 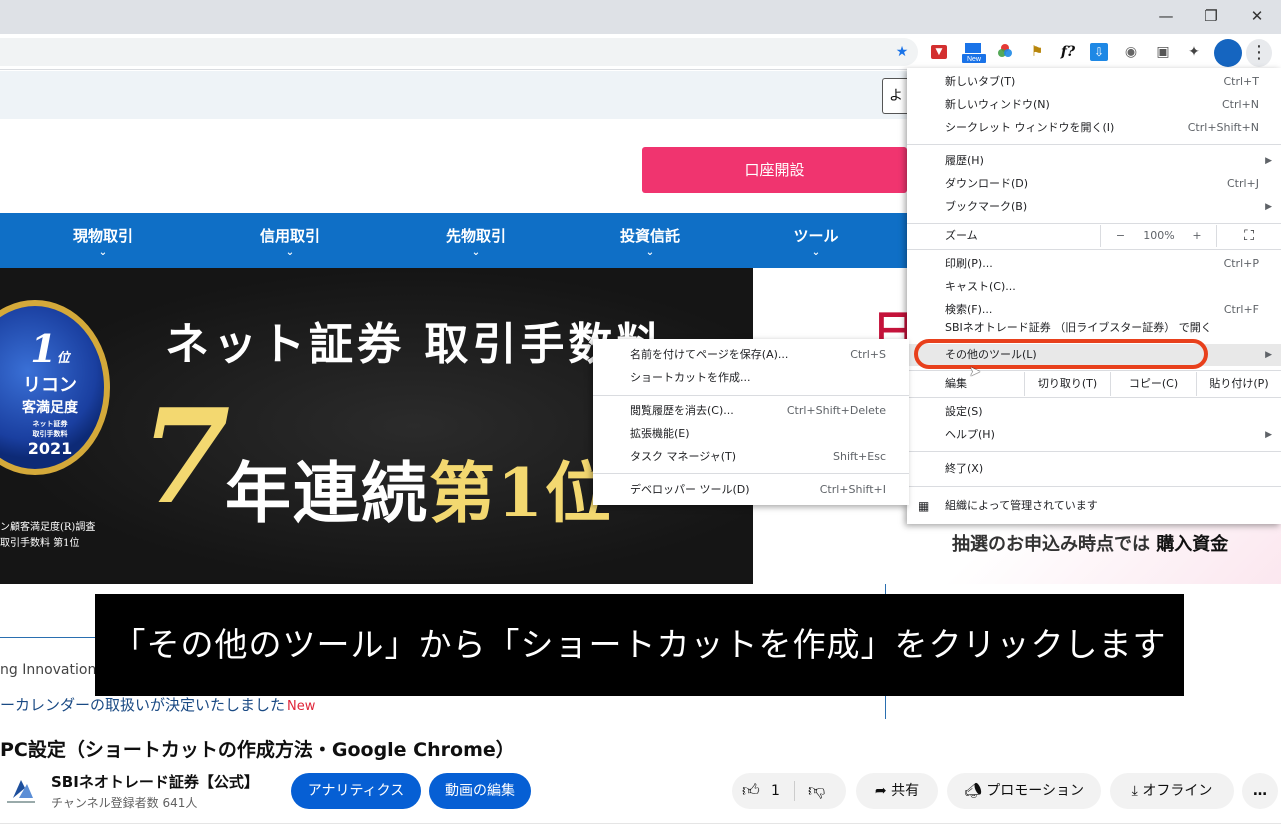 What do you see at coordinates (880, 791) in the screenshot?
I see `share-icon: ➦` at bounding box center [880, 791].